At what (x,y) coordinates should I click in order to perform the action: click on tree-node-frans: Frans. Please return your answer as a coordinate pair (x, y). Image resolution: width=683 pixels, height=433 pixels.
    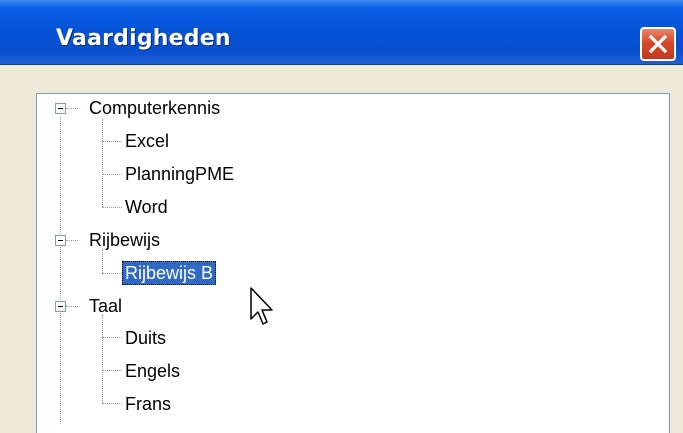
    Looking at the image, I should click on (148, 404).